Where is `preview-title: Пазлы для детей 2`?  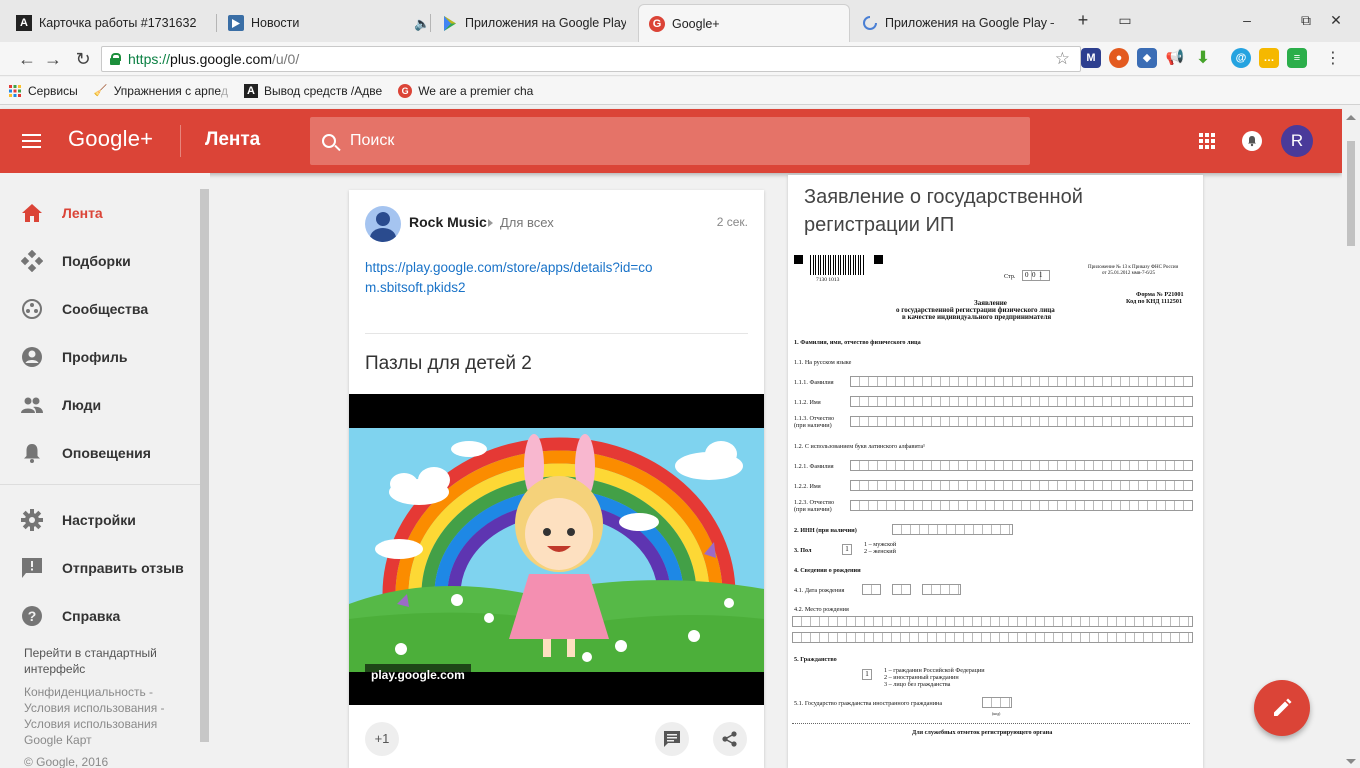
preview-title: Пазлы для детей 2 is located at coordinates (448, 364).